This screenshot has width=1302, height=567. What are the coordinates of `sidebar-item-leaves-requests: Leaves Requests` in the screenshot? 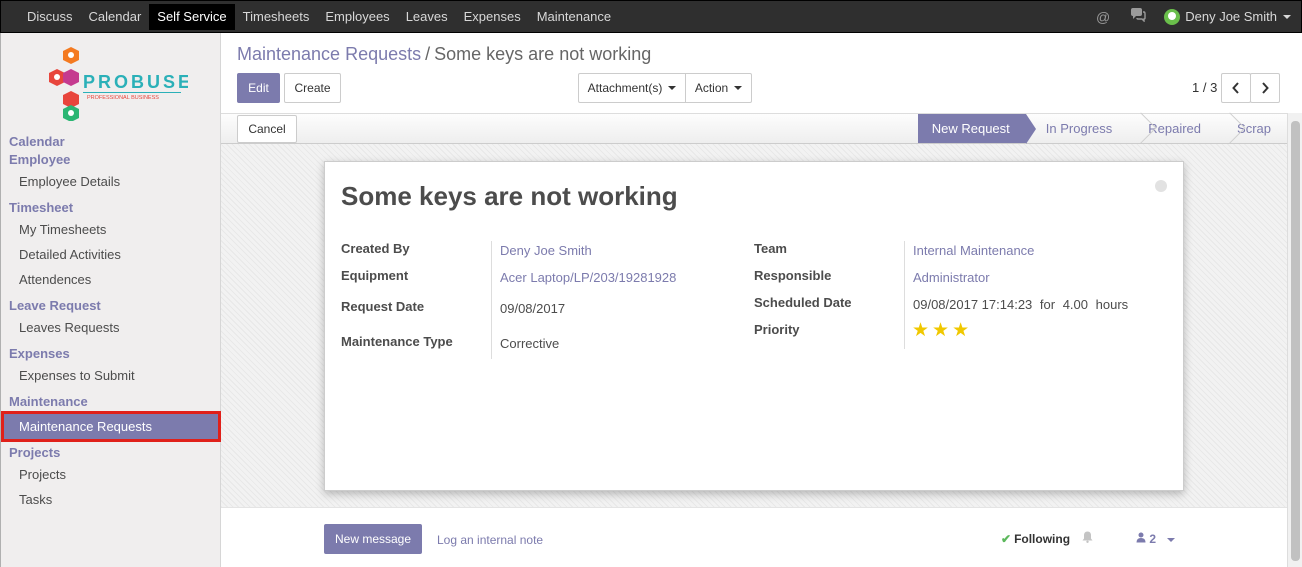 It's located at (111, 327).